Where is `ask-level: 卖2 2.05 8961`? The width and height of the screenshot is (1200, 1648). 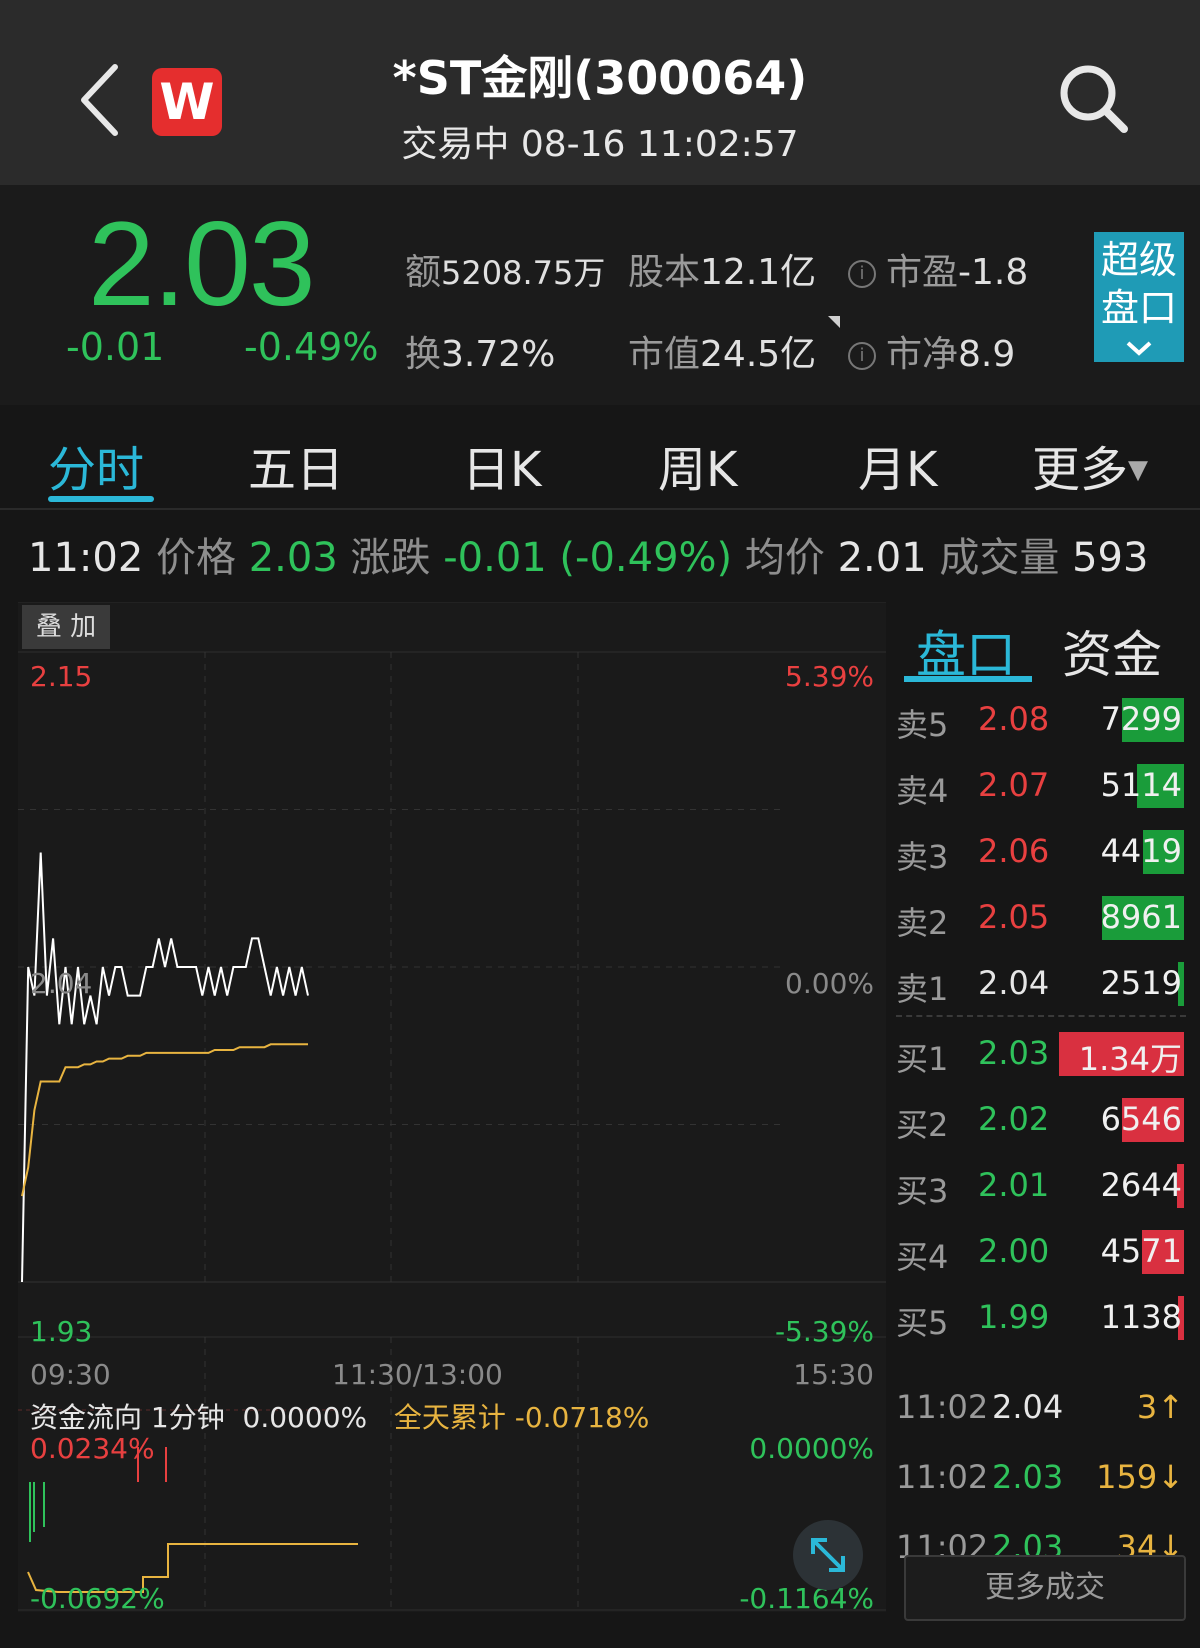 ask-level: 卖2 2.05 8961 is located at coordinates (1041, 917).